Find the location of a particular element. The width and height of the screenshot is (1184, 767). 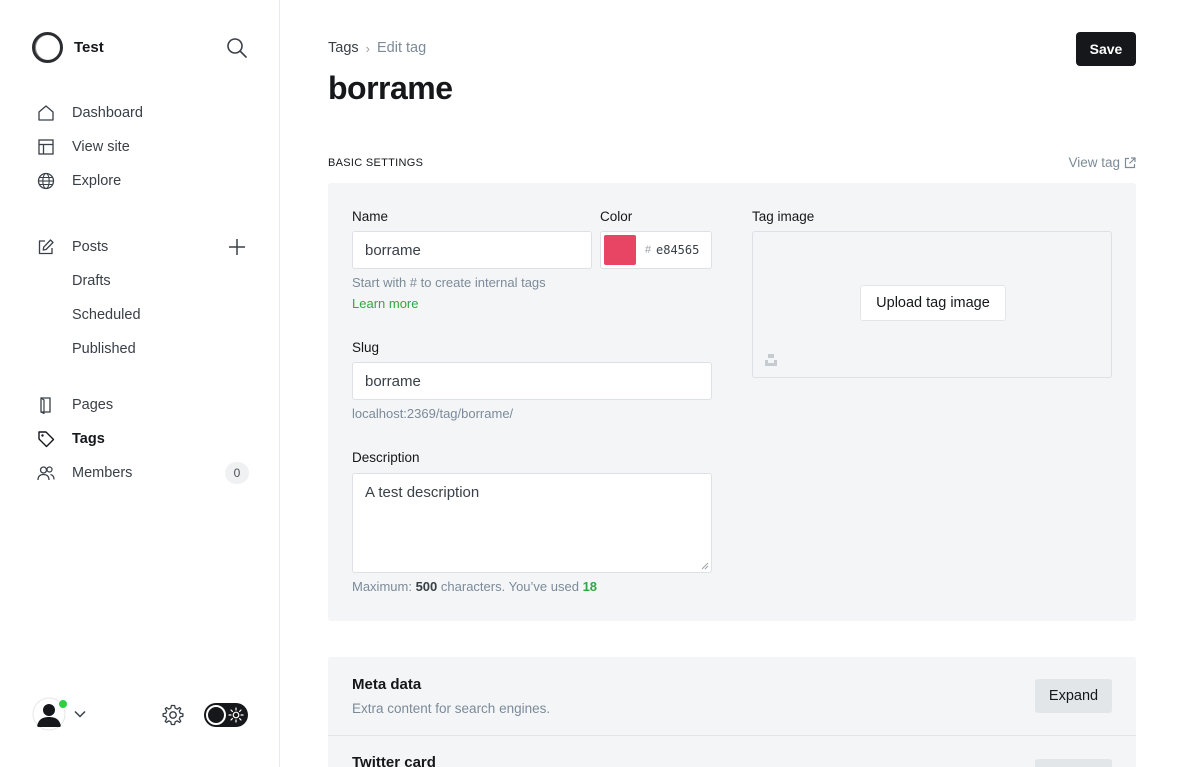

nav-primary: Dashboard View site Explore is located at coordinates (146, 147).